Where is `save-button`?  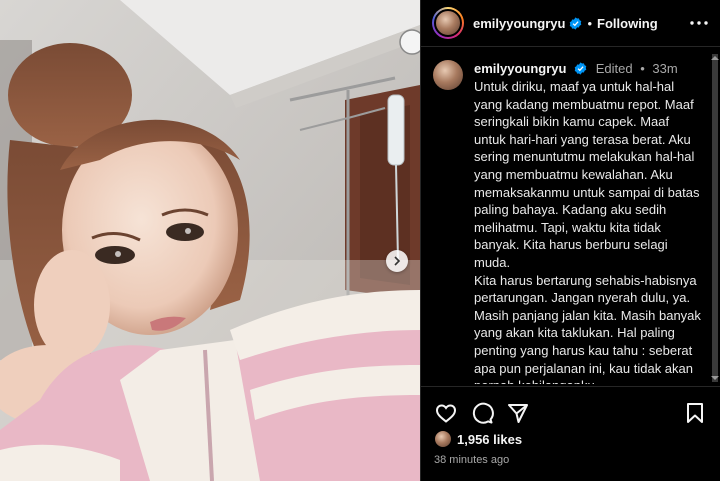
save-button is located at coordinates (695, 413).